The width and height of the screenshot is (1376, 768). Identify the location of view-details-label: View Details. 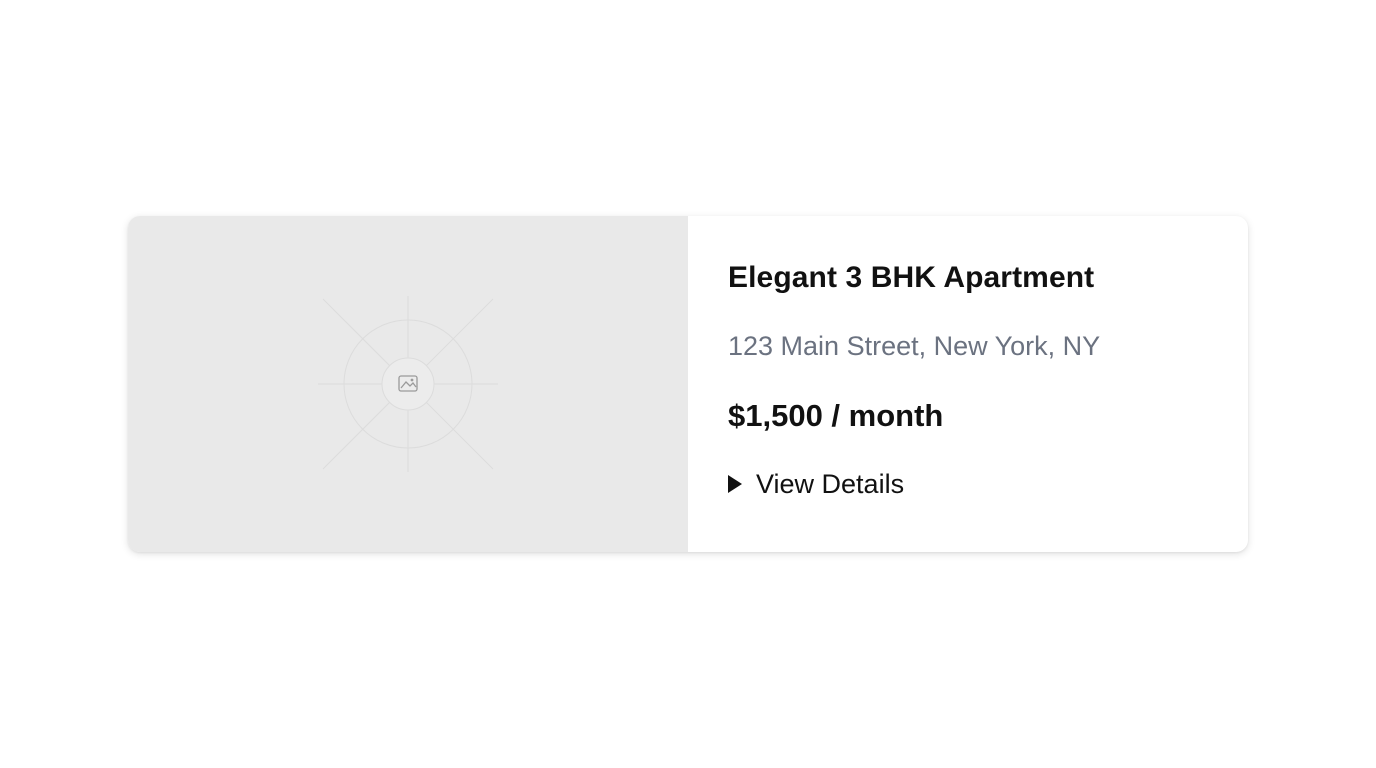
(830, 484).